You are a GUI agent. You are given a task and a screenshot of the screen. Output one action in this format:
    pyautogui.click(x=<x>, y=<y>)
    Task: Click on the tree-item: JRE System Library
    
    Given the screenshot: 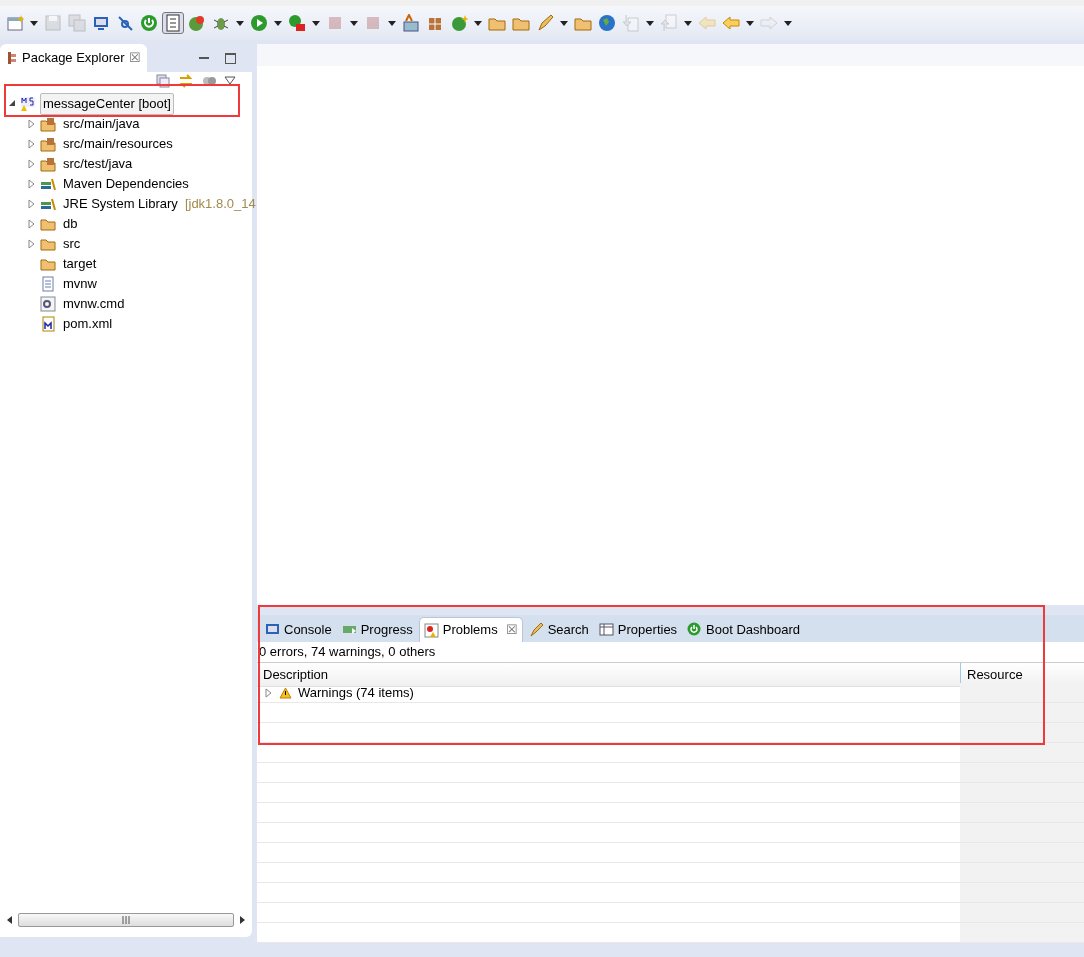 What is the action you would take?
    pyautogui.click(x=120, y=204)
    